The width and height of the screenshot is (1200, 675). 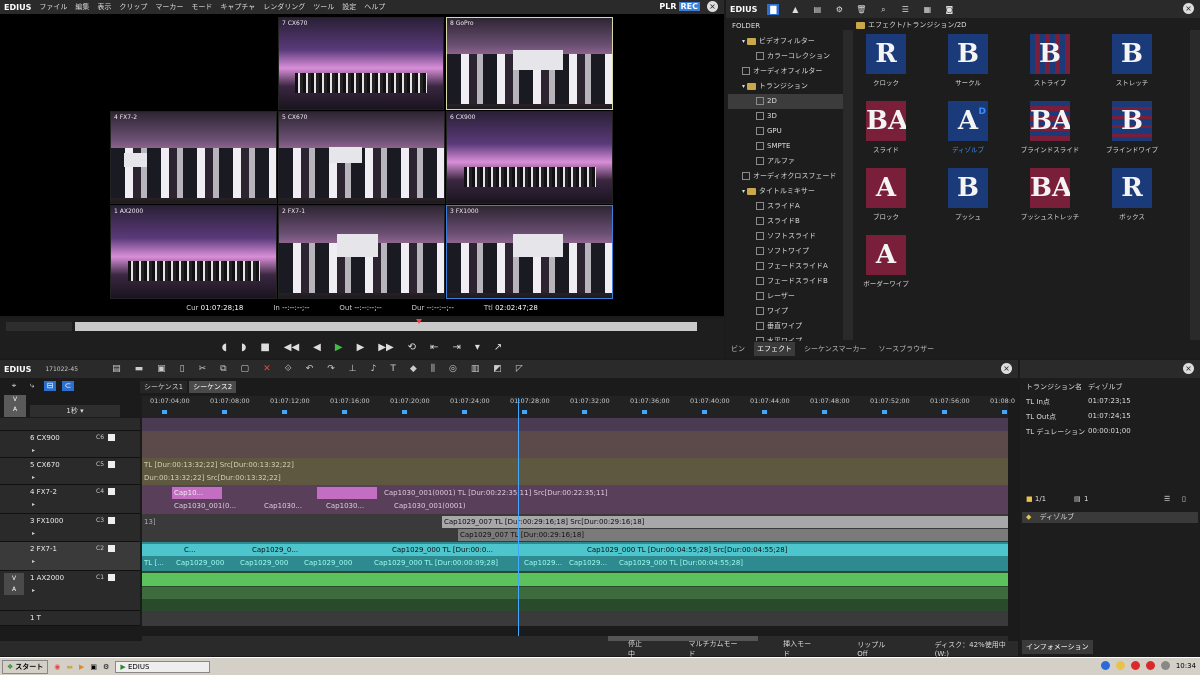 I want to click on tab-sequence2: シーケンス2, so click(x=213, y=387).